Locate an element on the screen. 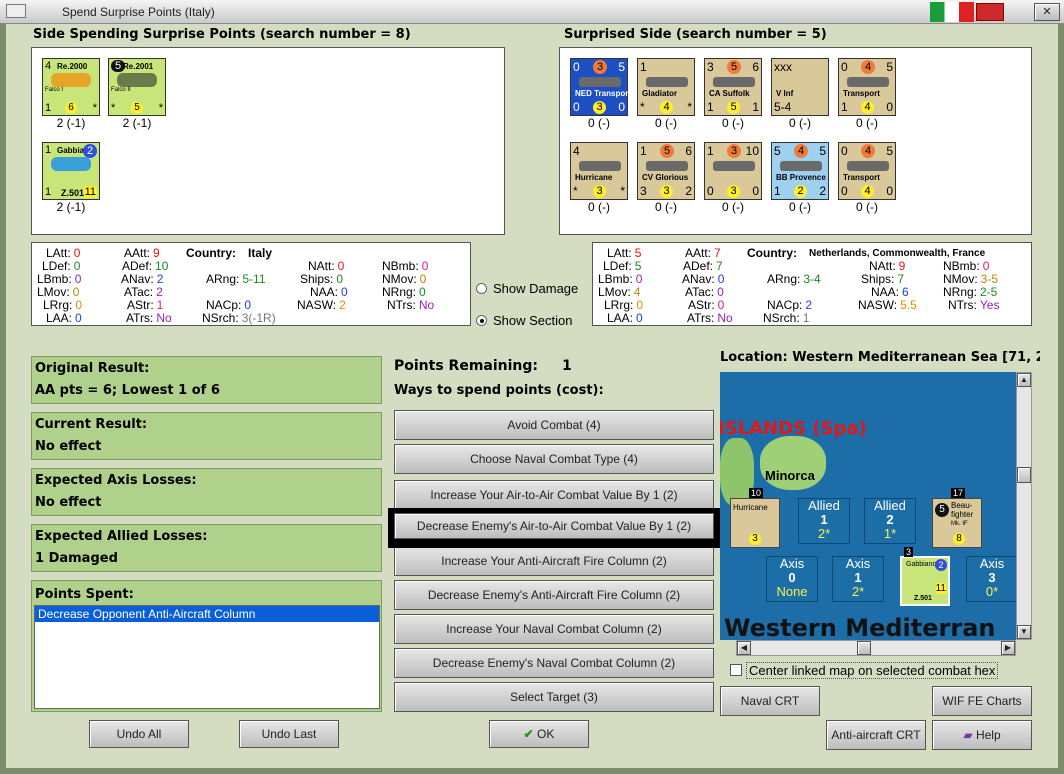 The image size is (1064, 774). option-1: Choose Naval Combat Type (4) is located at coordinates (554, 459).